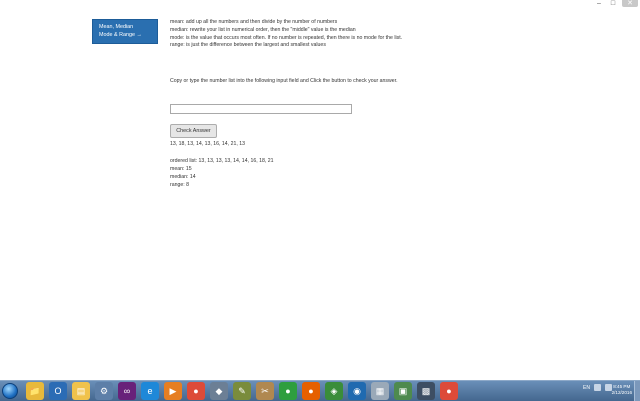 This screenshot has width=640, height=401. What do you see at coordinates (630, 3) in the screenshot?
I see `close-icon: ✕` at bounding box center [630, 3].